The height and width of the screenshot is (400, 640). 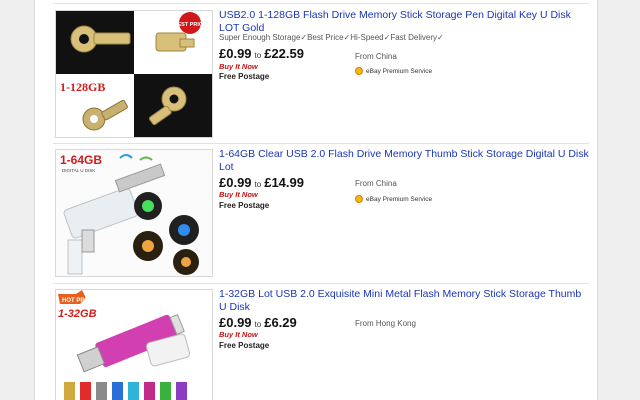 What do you see at coordinates (284, 53) in the screenshot?
I see `price-high: £22.59` at bounding box center [284, 53].